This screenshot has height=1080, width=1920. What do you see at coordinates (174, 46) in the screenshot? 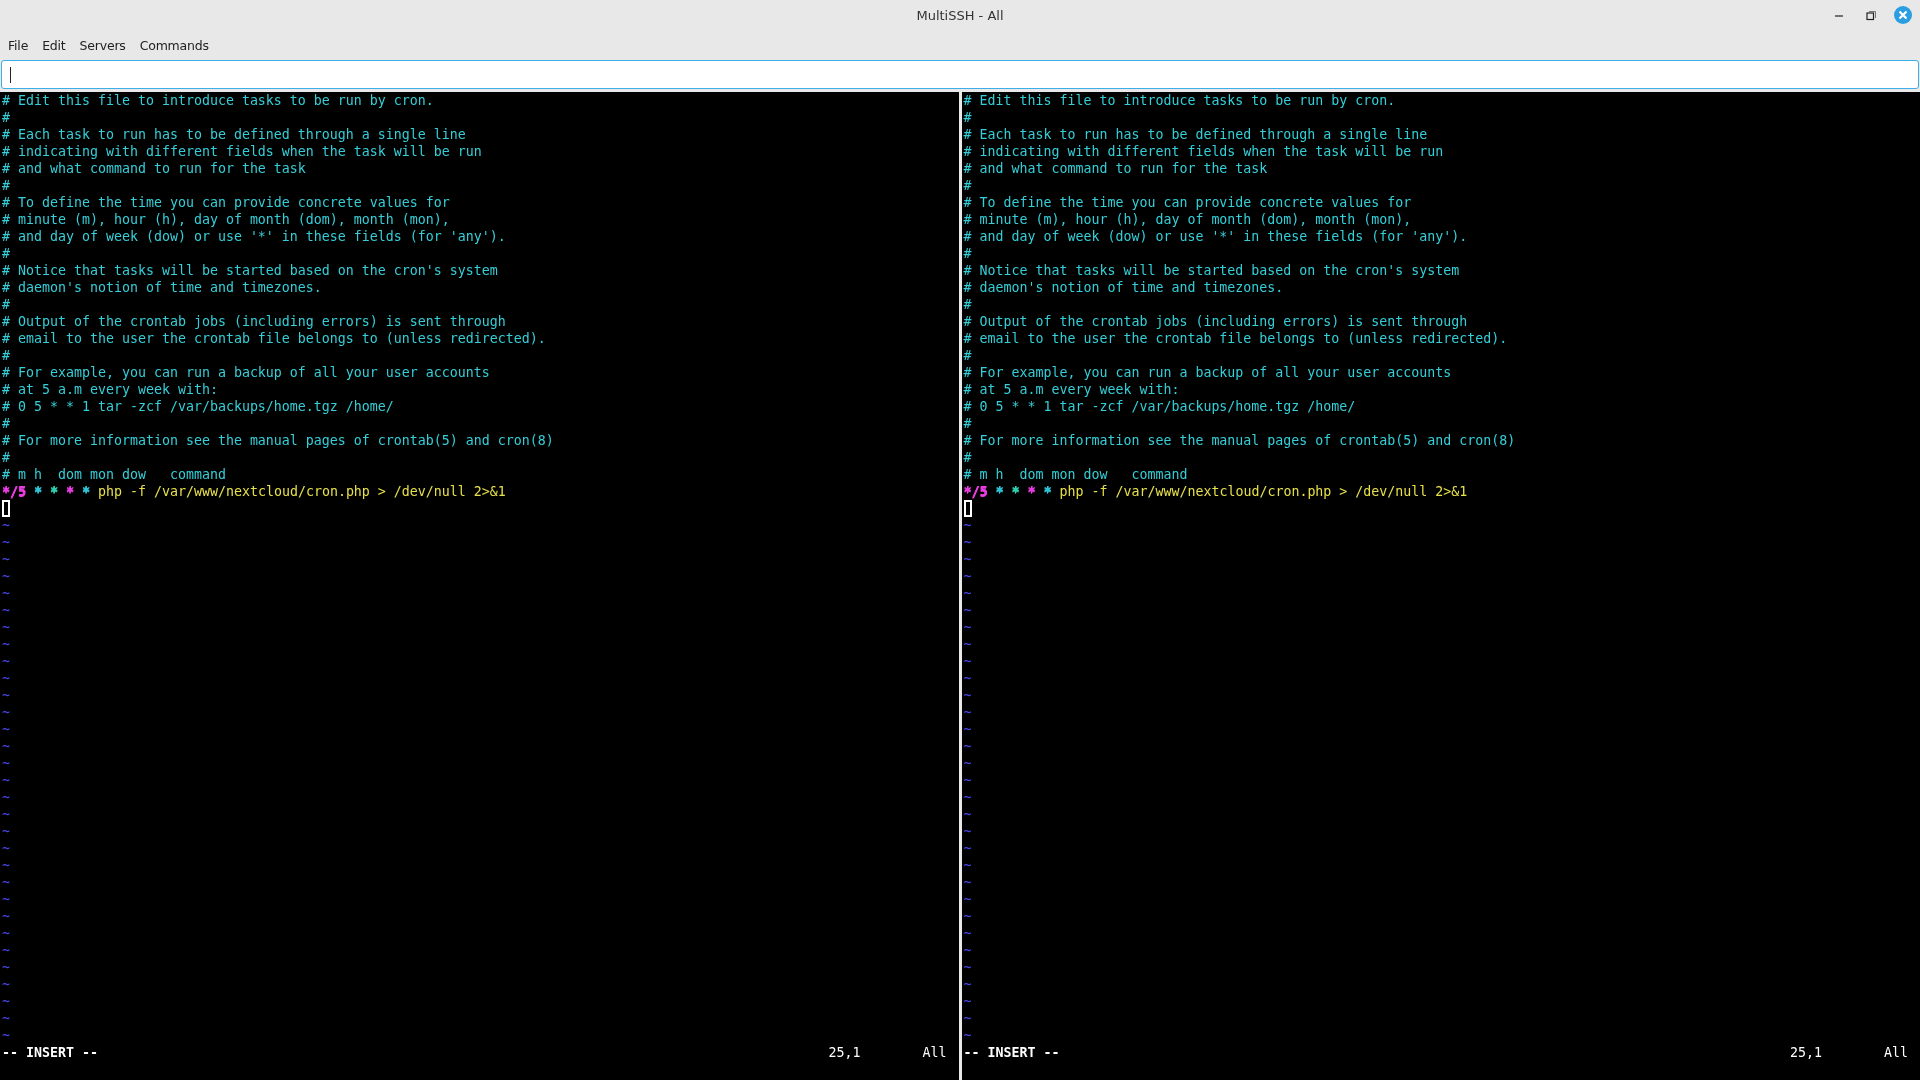
I see `menu-item: Commands` at bounding box center [174, 46].